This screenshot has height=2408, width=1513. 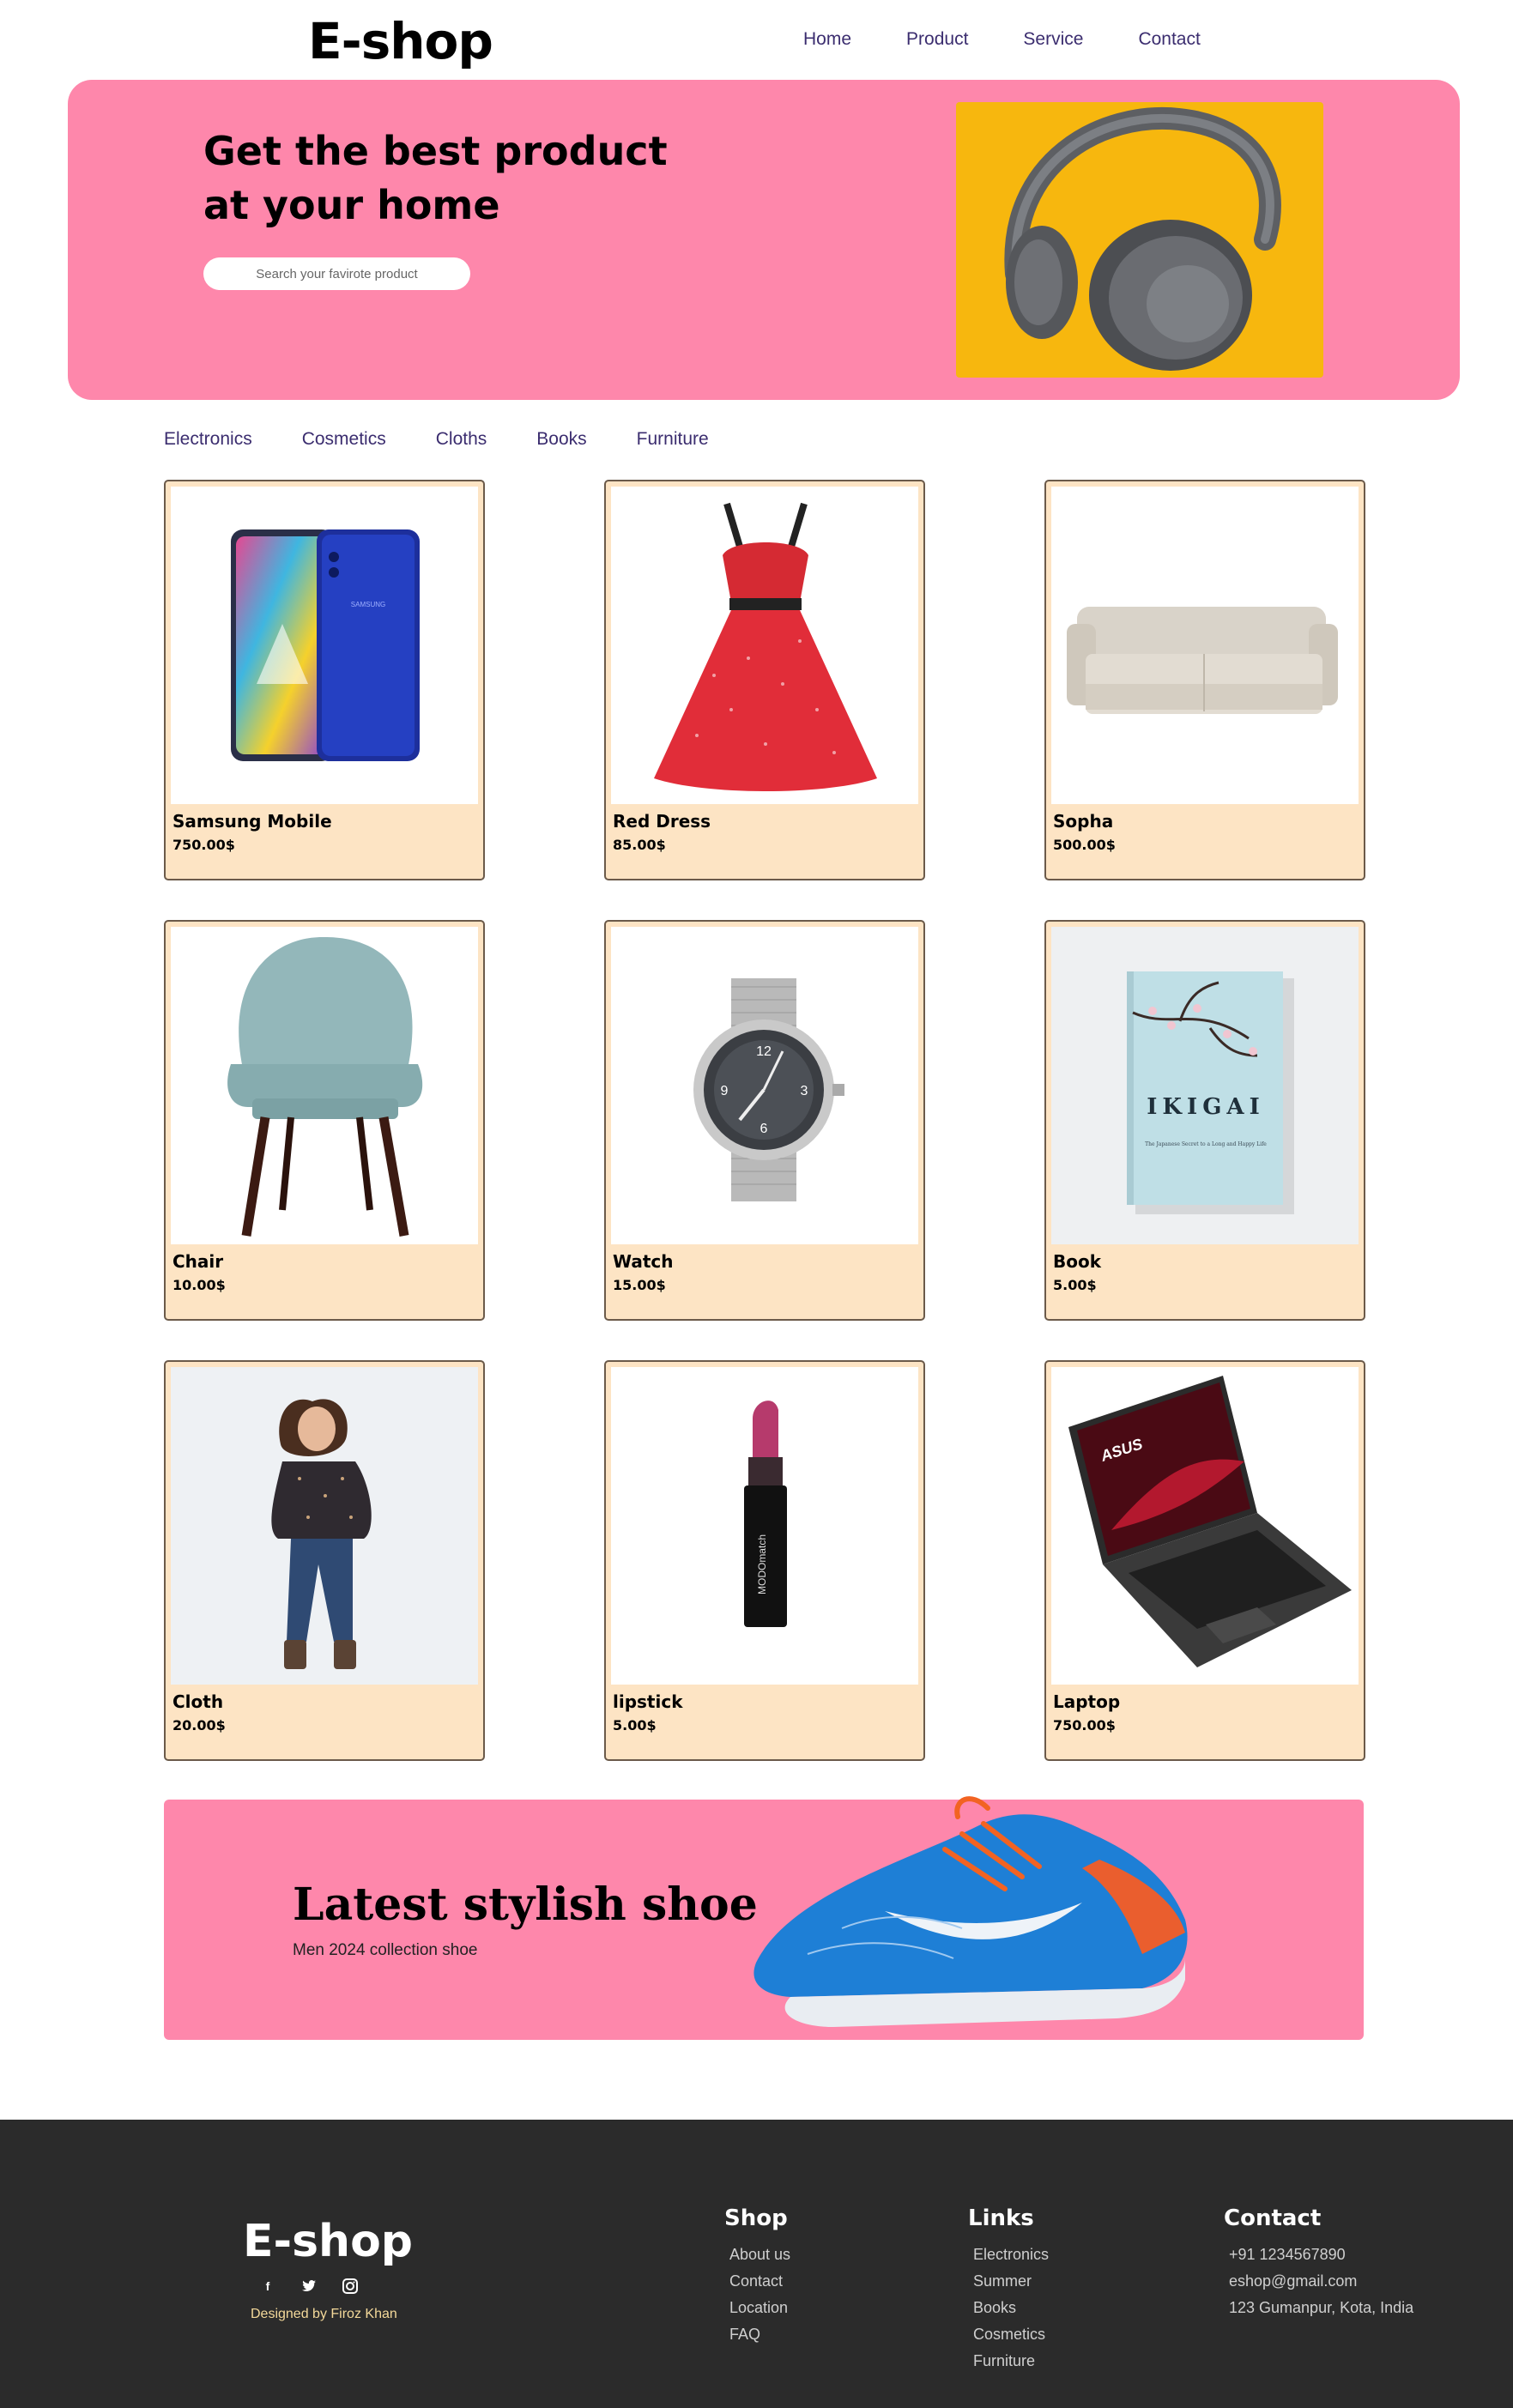 I want to click on product-name: Watch, so click(x=643, y=1261).